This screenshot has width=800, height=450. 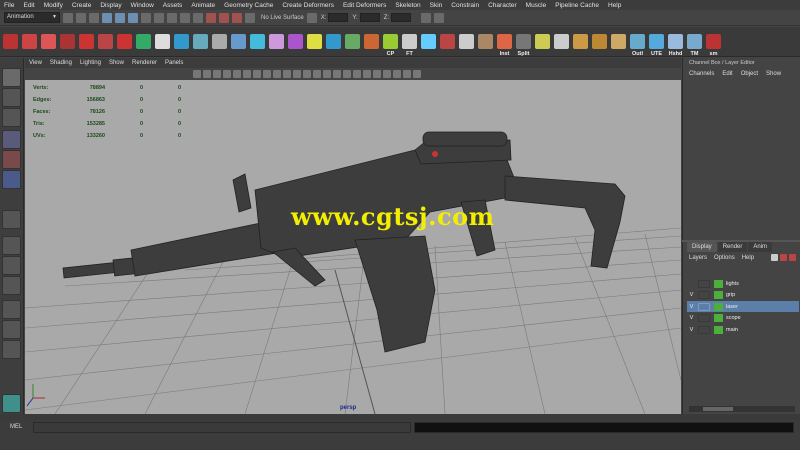 What do you see at coordinates (11, 403) in the screenshot?
I see `tool-settings-icon` at bounding box center [11, 403].